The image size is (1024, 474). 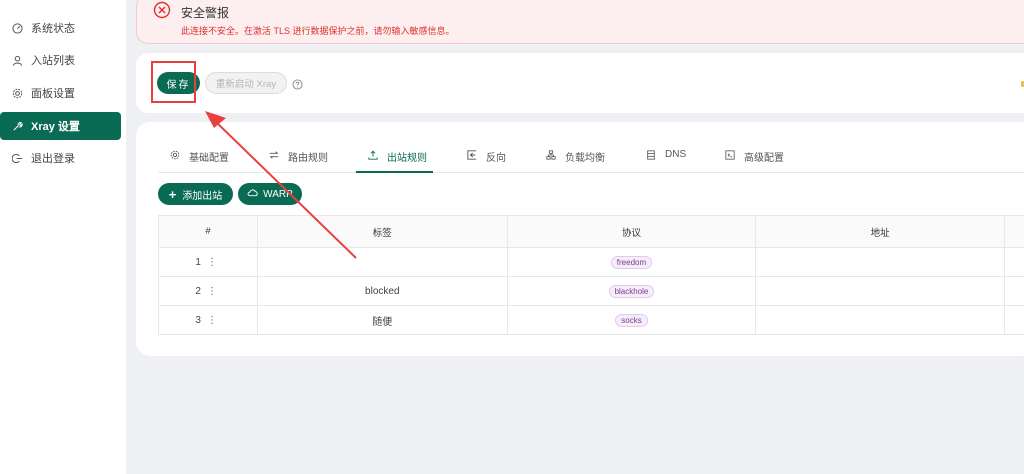 I want to click on question-circle-icon, so click(x=297, y=83).